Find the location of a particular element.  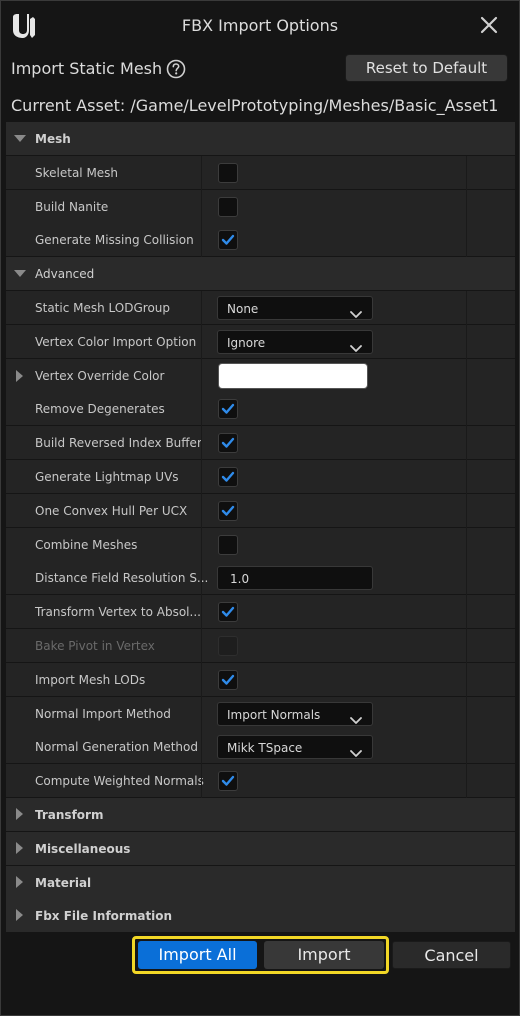

help-icon is located at coordinates (176, 69).